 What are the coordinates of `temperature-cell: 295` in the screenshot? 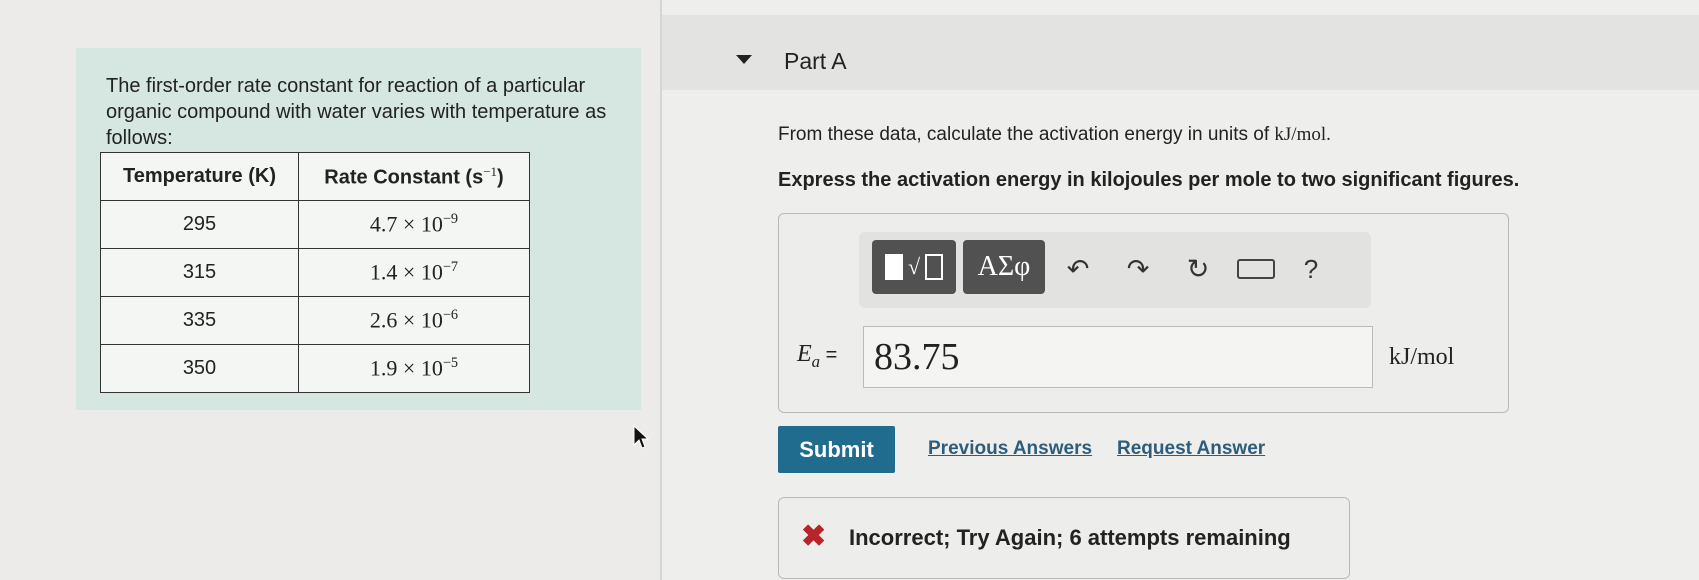 It's located at (199, 224).